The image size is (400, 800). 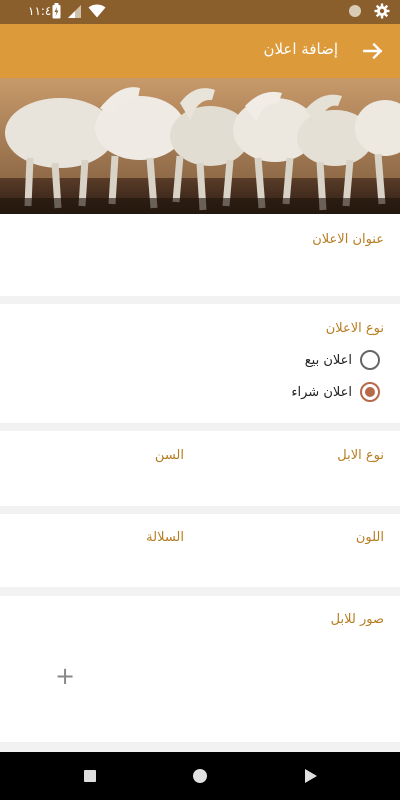 What do you see at coordinates (90, 776) in the screenshot?
I see `recent-apps-icon` at bounding box center [90, 776].